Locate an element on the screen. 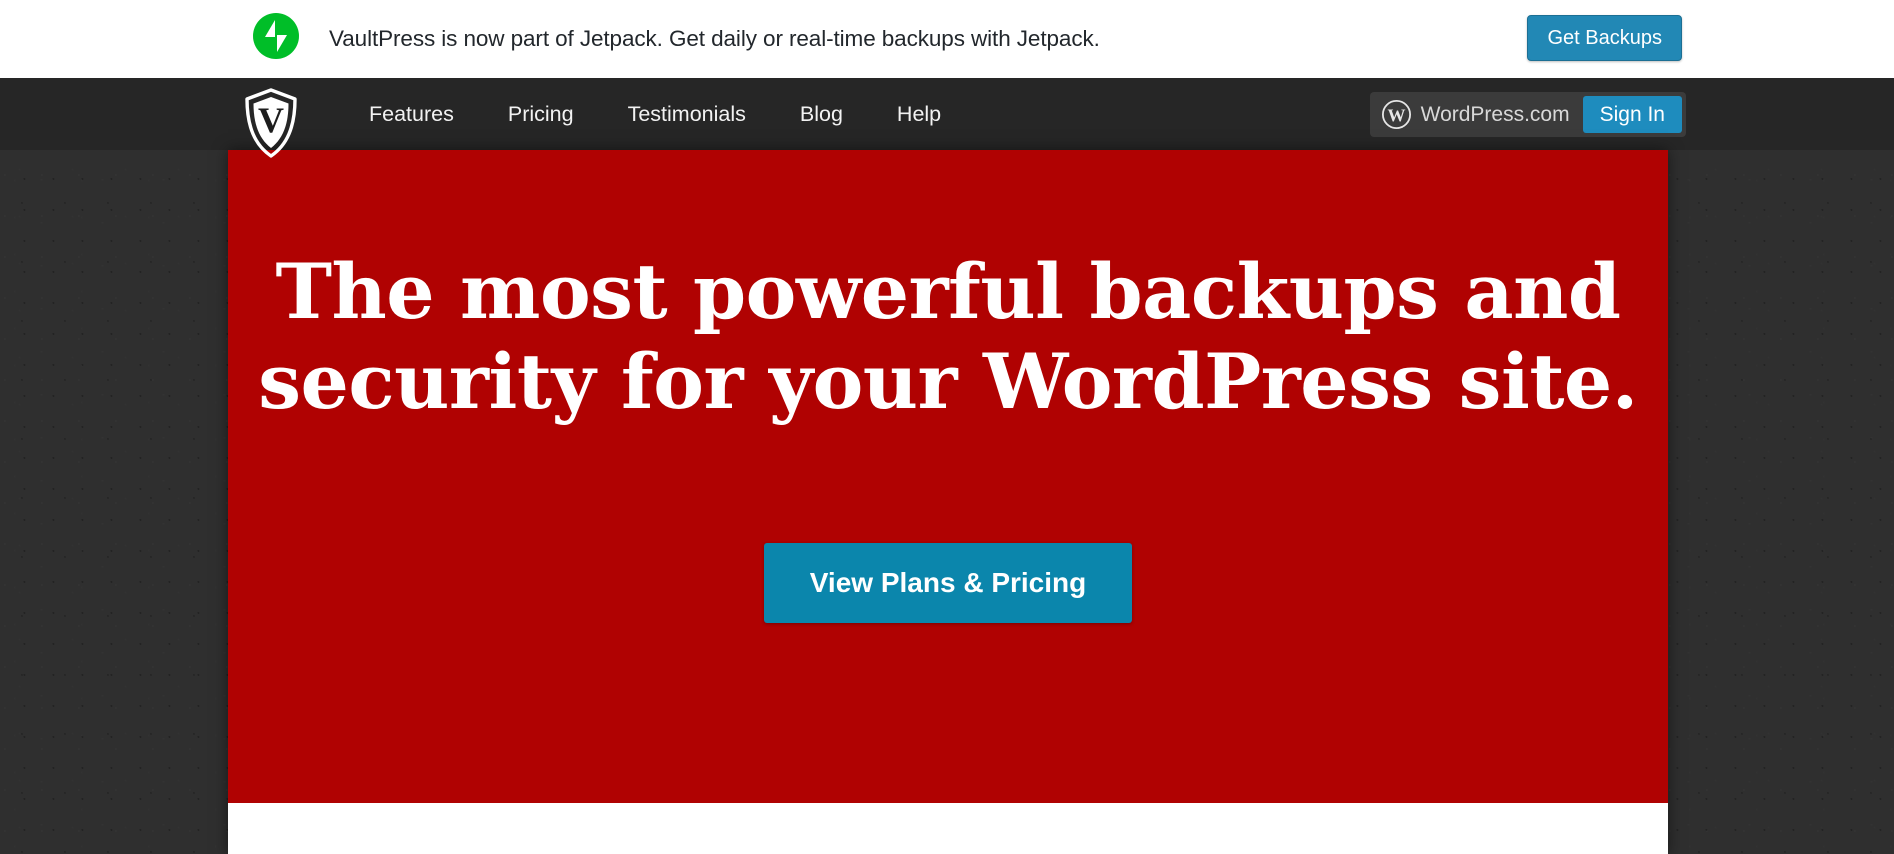  nav-link-help: Help is located at coordinates (919, 114).